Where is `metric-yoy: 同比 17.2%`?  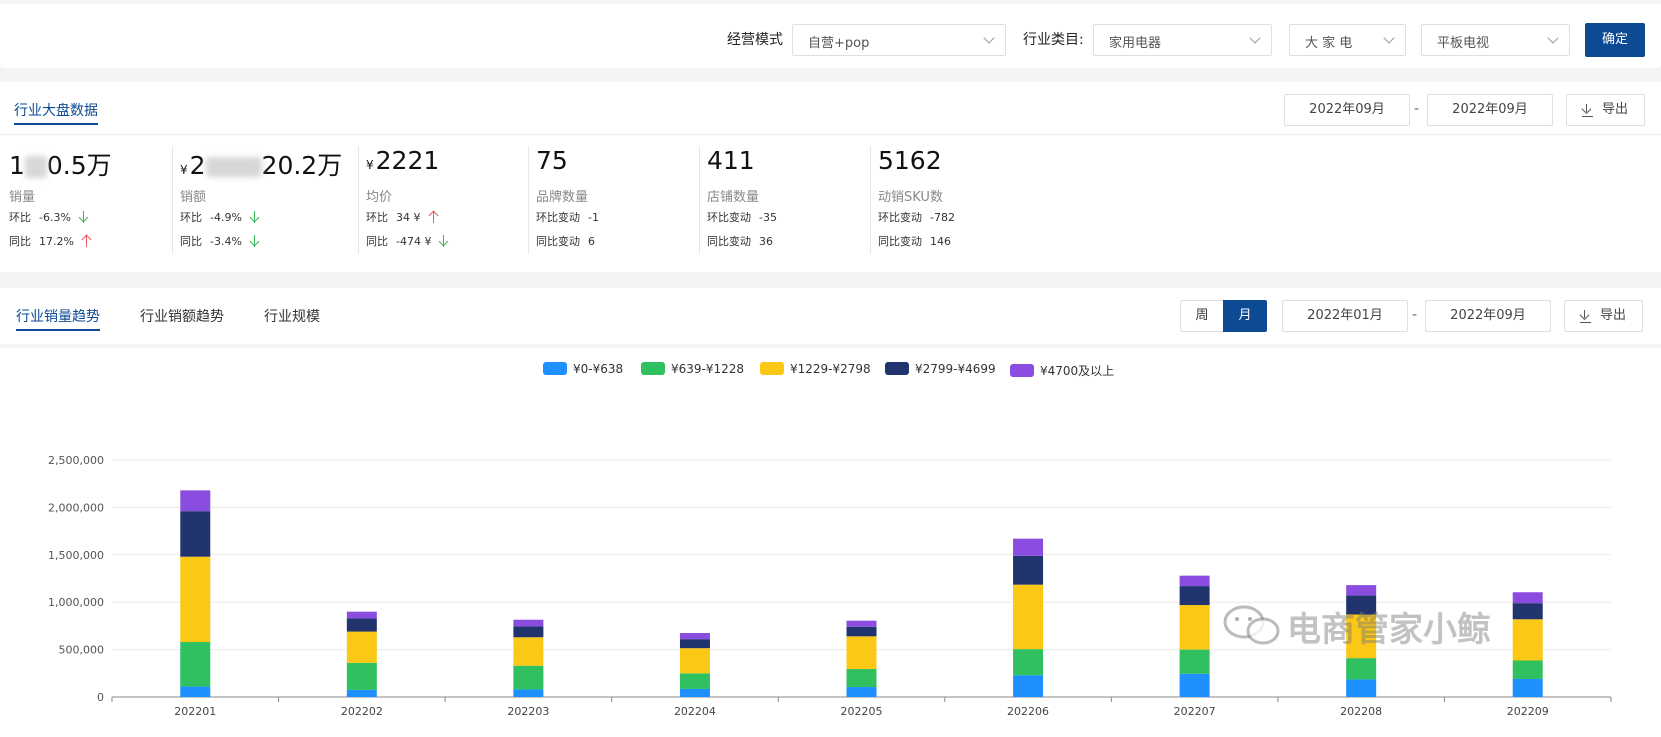
metric-yoy: 同比 17.2% is located at coordinates (50, 241).